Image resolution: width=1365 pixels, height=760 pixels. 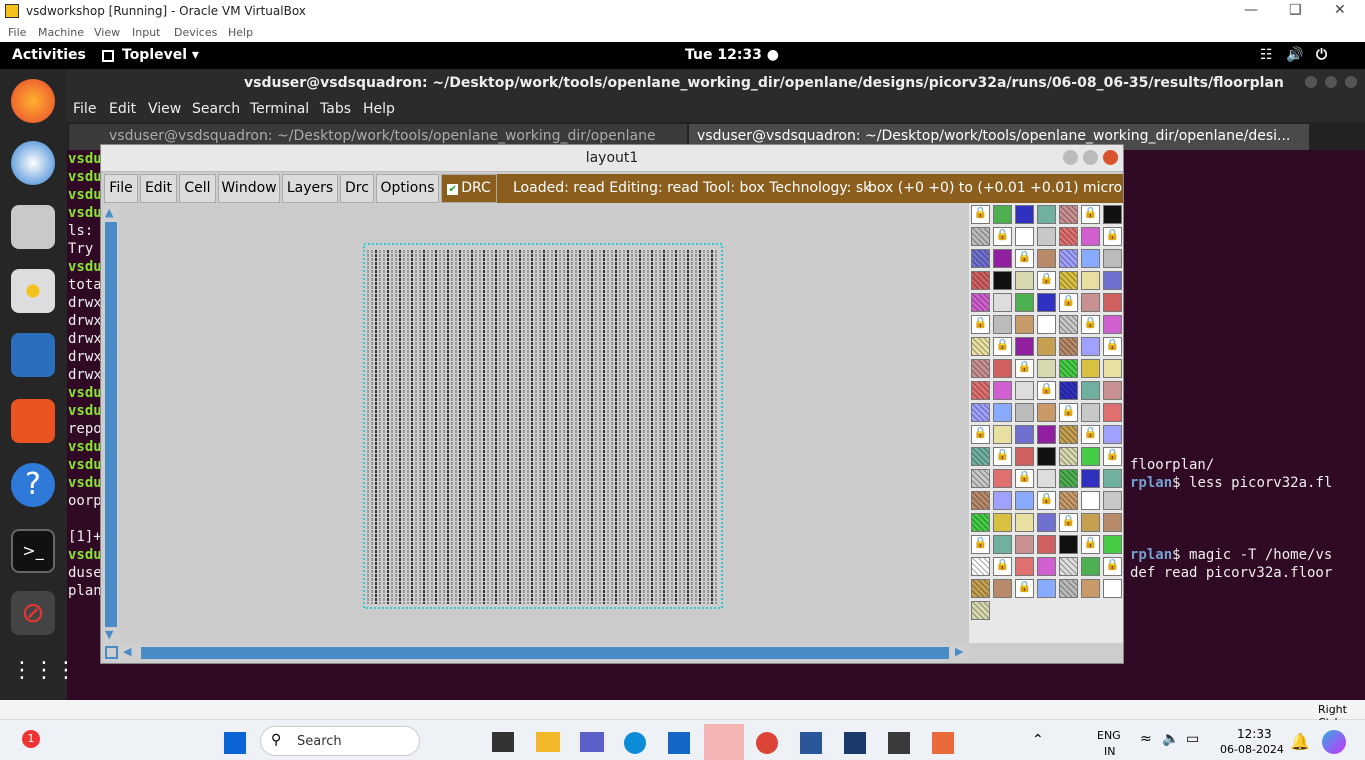 I want to click on software-icon, so click(x=33, y=421).